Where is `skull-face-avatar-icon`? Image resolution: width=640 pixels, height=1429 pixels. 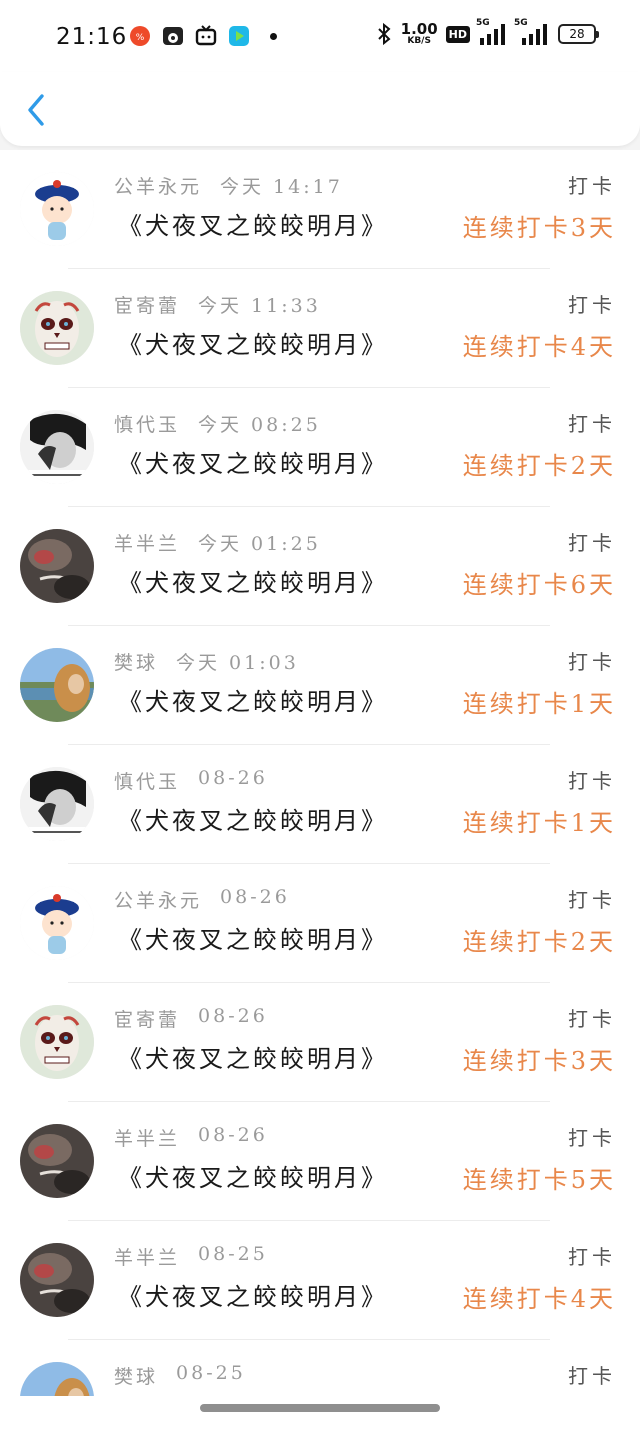
skull-face-avatar-icon is located at coordinates (57, 328).